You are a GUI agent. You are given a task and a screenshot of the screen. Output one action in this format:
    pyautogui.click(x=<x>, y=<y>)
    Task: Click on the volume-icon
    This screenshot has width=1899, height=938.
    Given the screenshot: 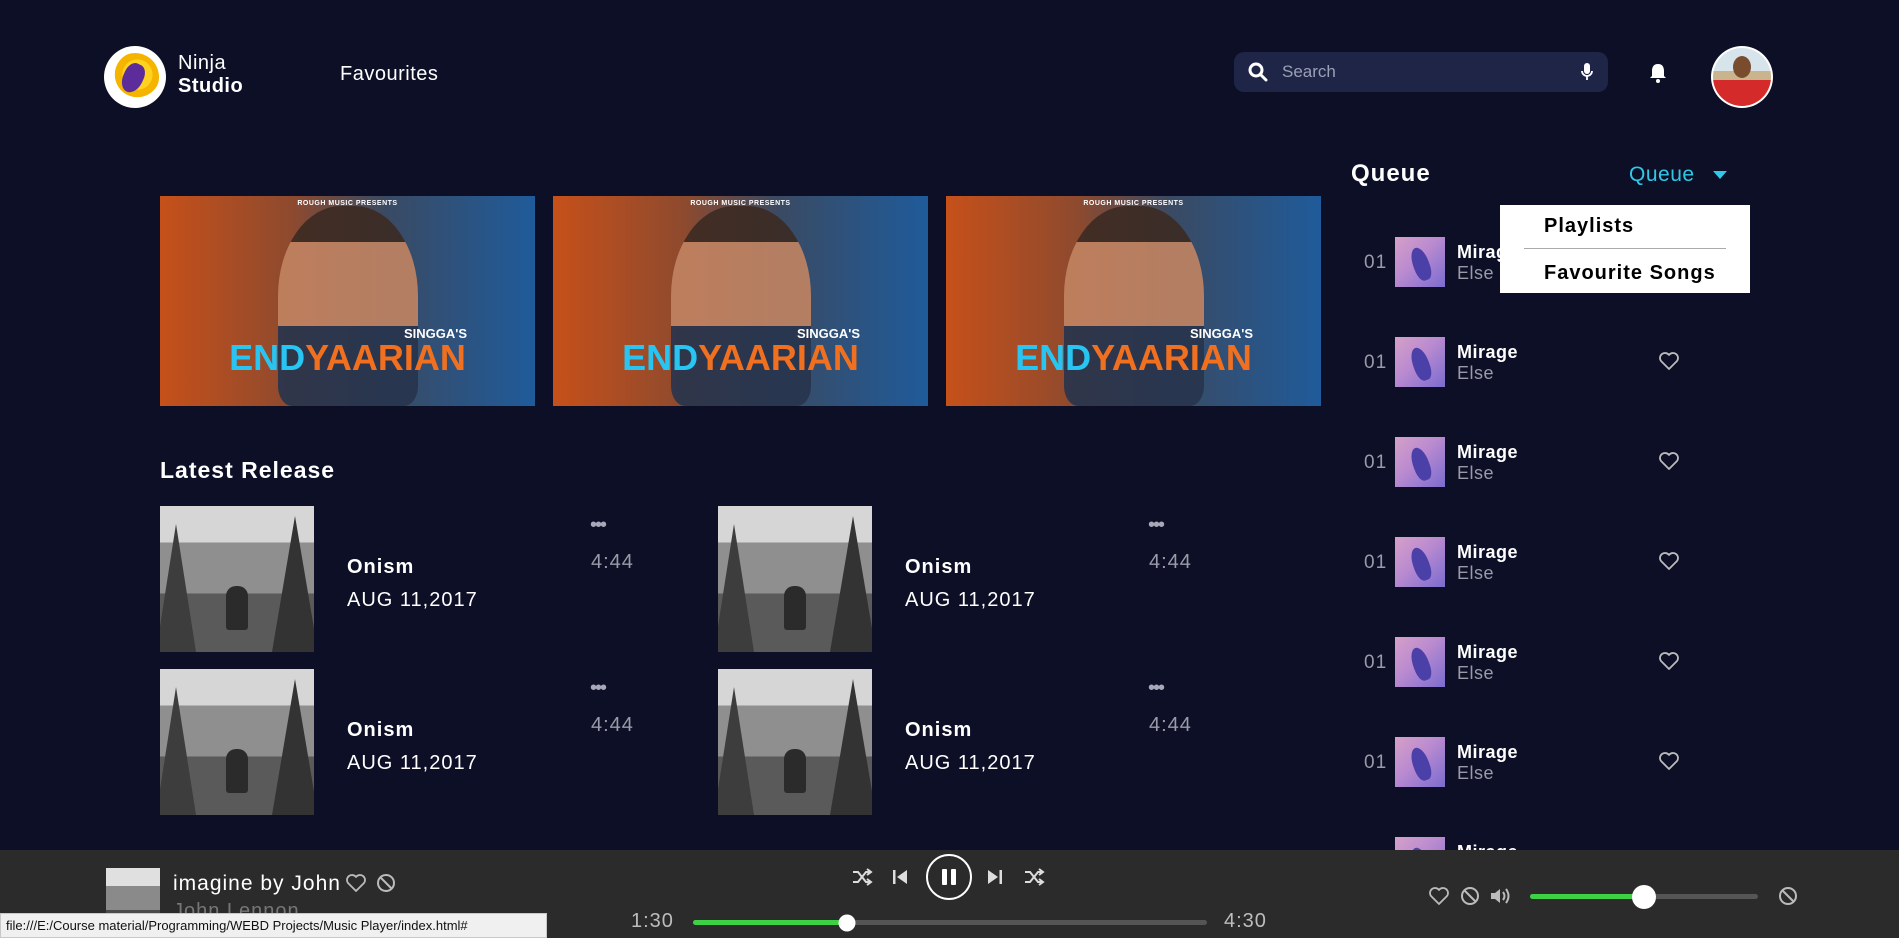 What is the action you would take?
    pyautogui.click(x=1501, y=896)
    